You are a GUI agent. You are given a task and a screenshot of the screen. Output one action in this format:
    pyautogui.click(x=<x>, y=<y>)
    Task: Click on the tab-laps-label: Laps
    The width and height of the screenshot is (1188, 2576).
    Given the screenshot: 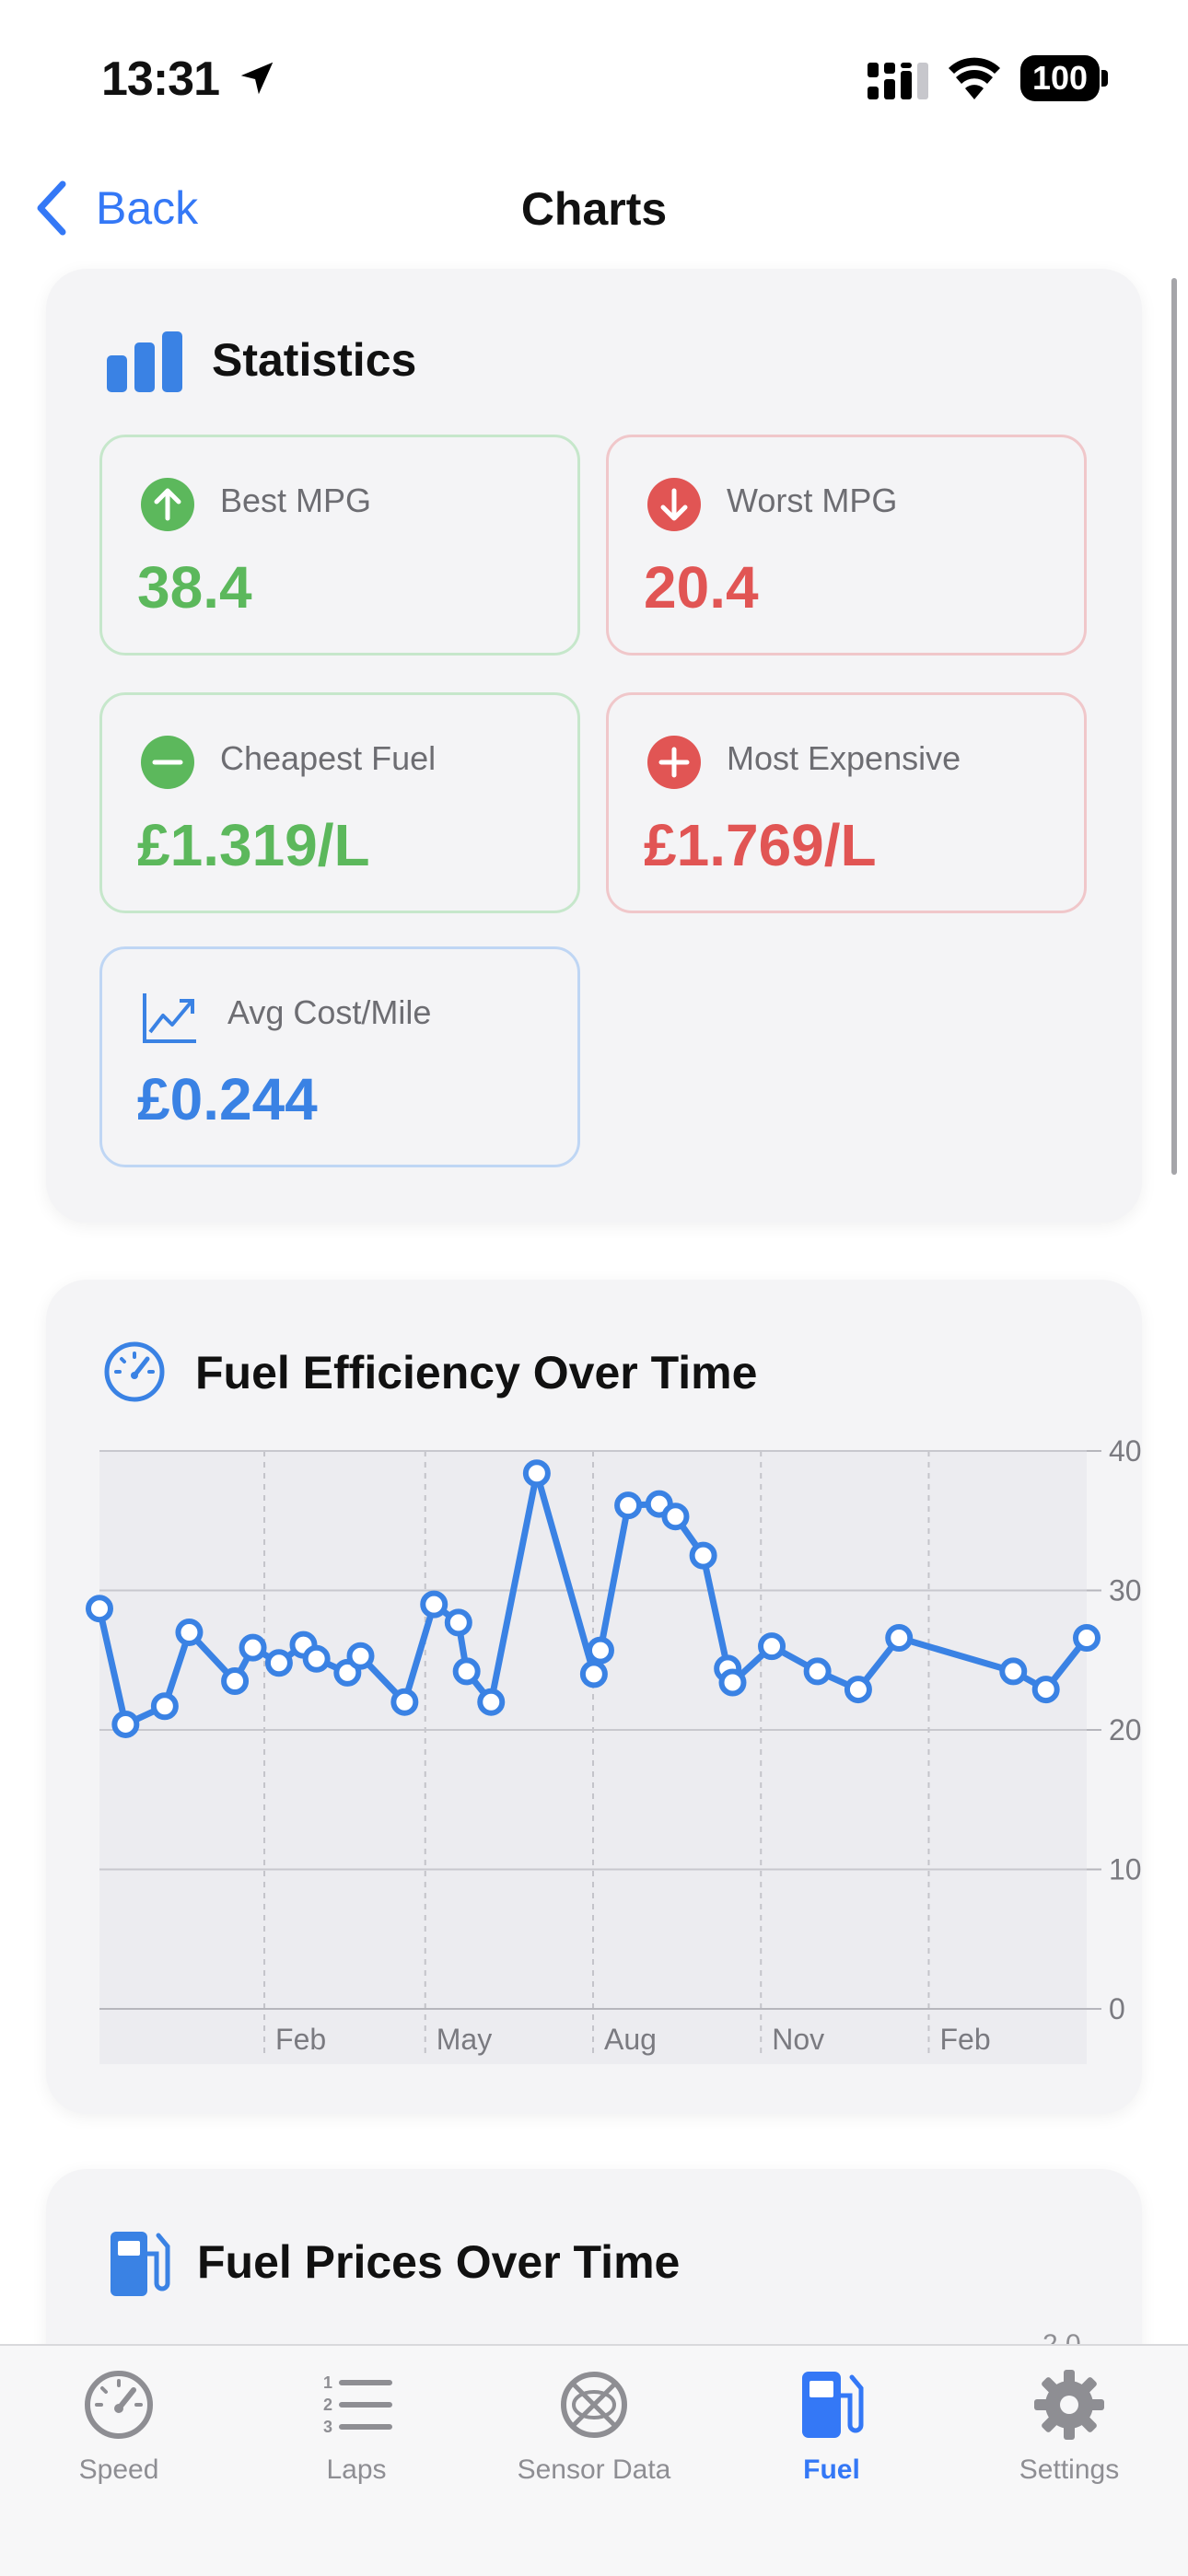 What is the action you would take?
    pyautogui.click(x=356, y=2469)
    